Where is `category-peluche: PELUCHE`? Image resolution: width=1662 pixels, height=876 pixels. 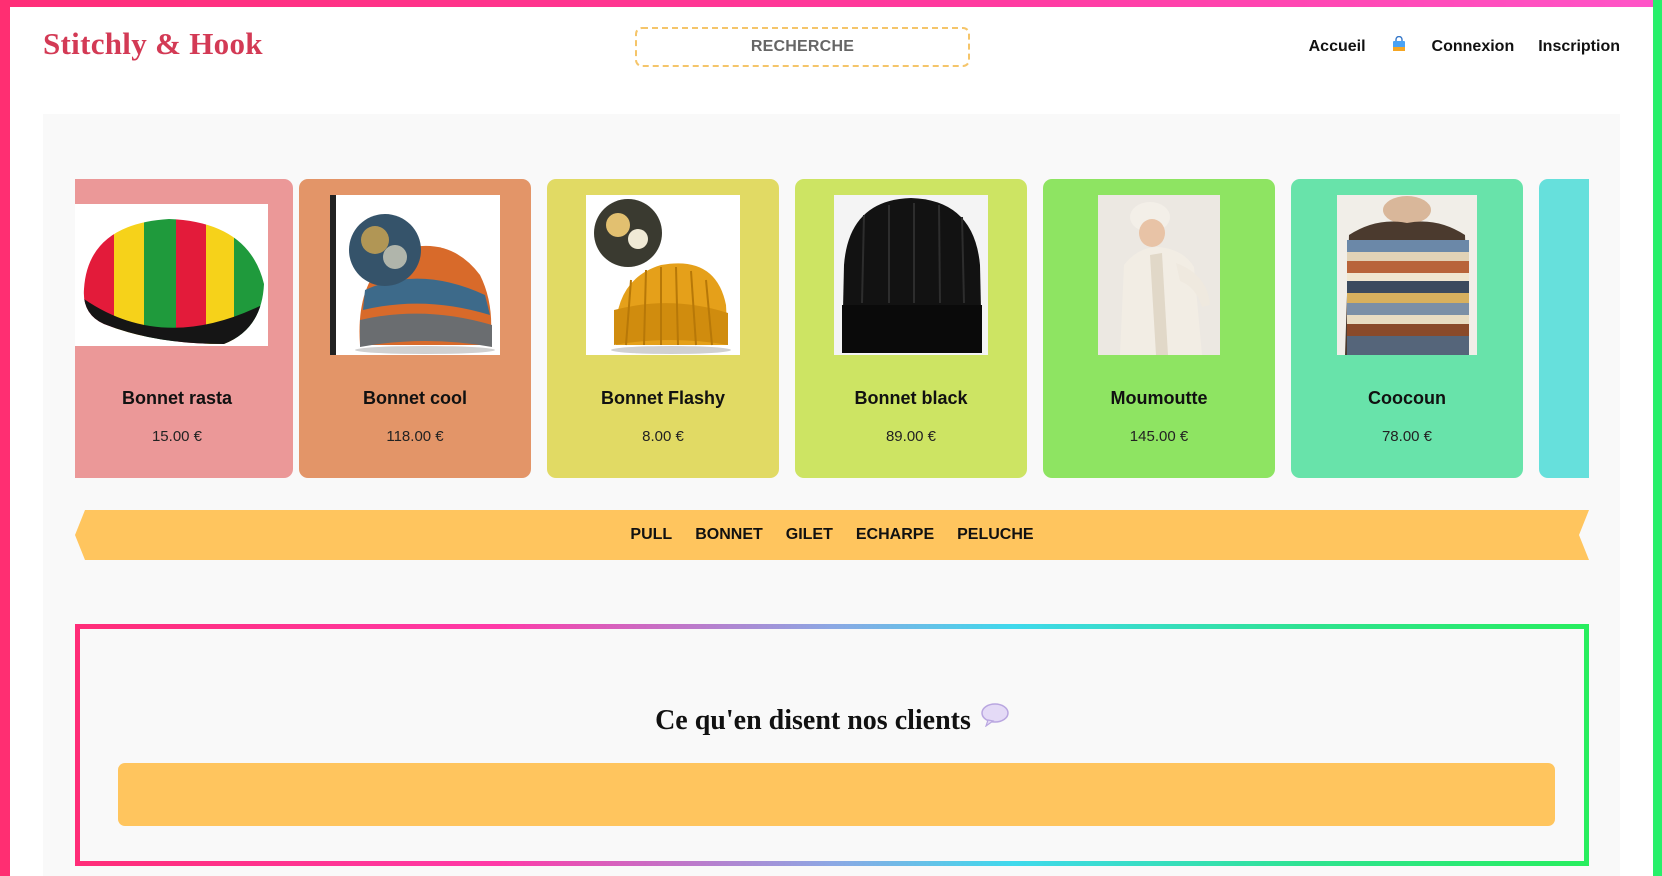
category-peluche: PELUCHE is located at coordinates (995, 535).